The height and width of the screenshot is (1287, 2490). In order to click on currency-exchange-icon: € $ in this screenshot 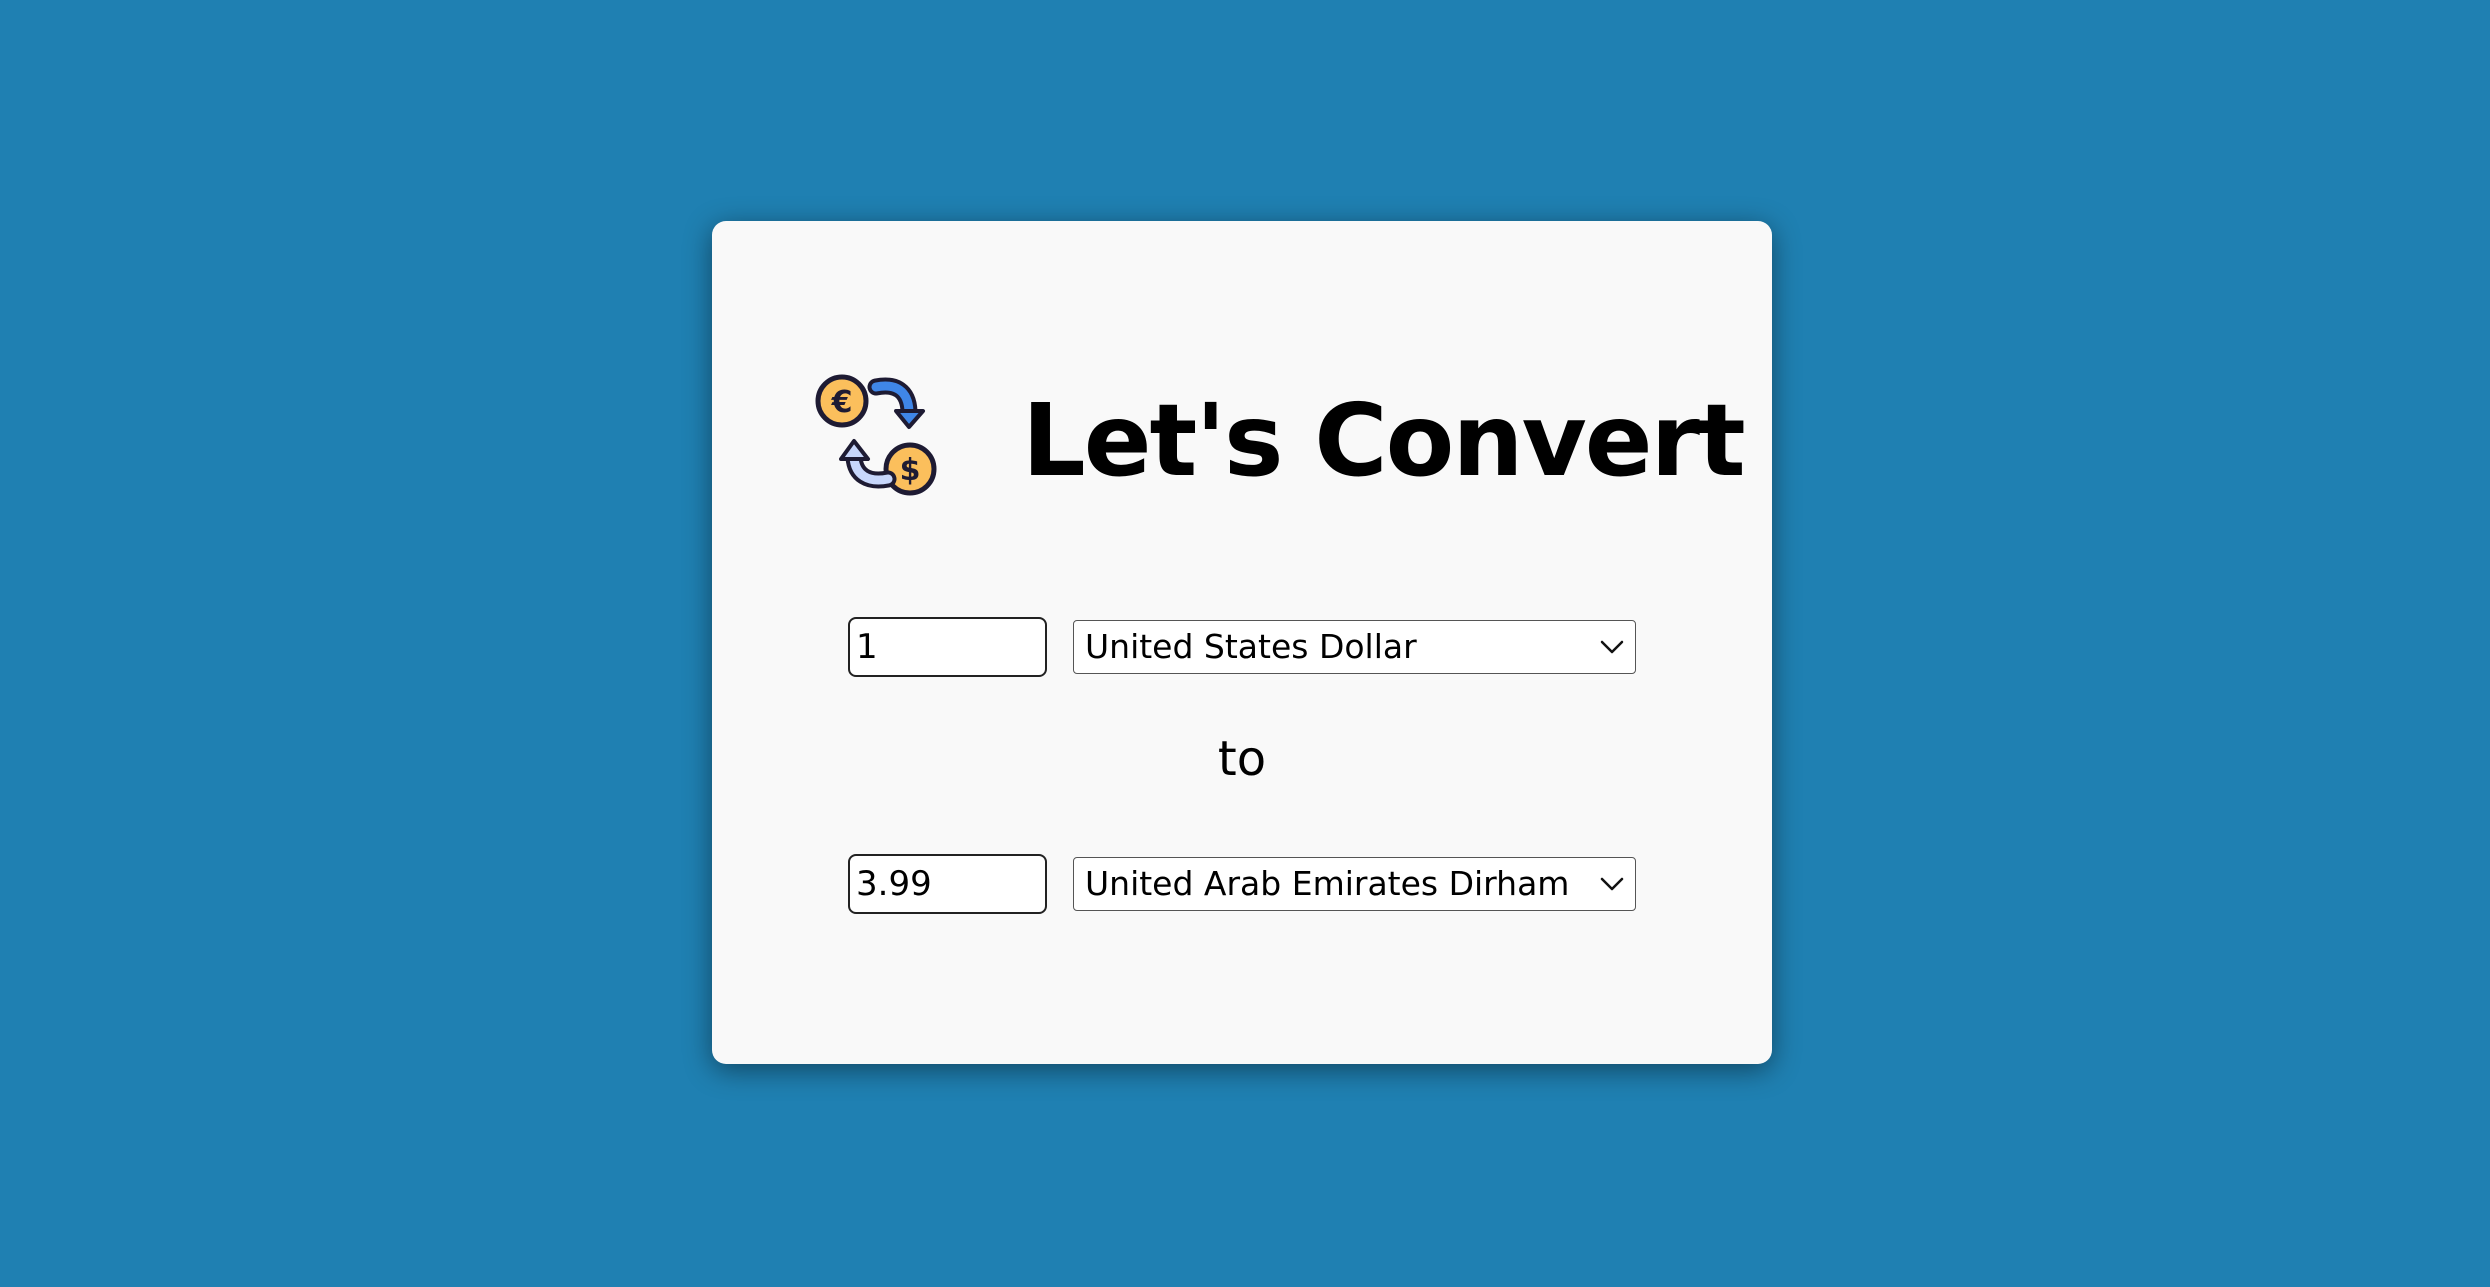, I will do `click(876, 435)`.